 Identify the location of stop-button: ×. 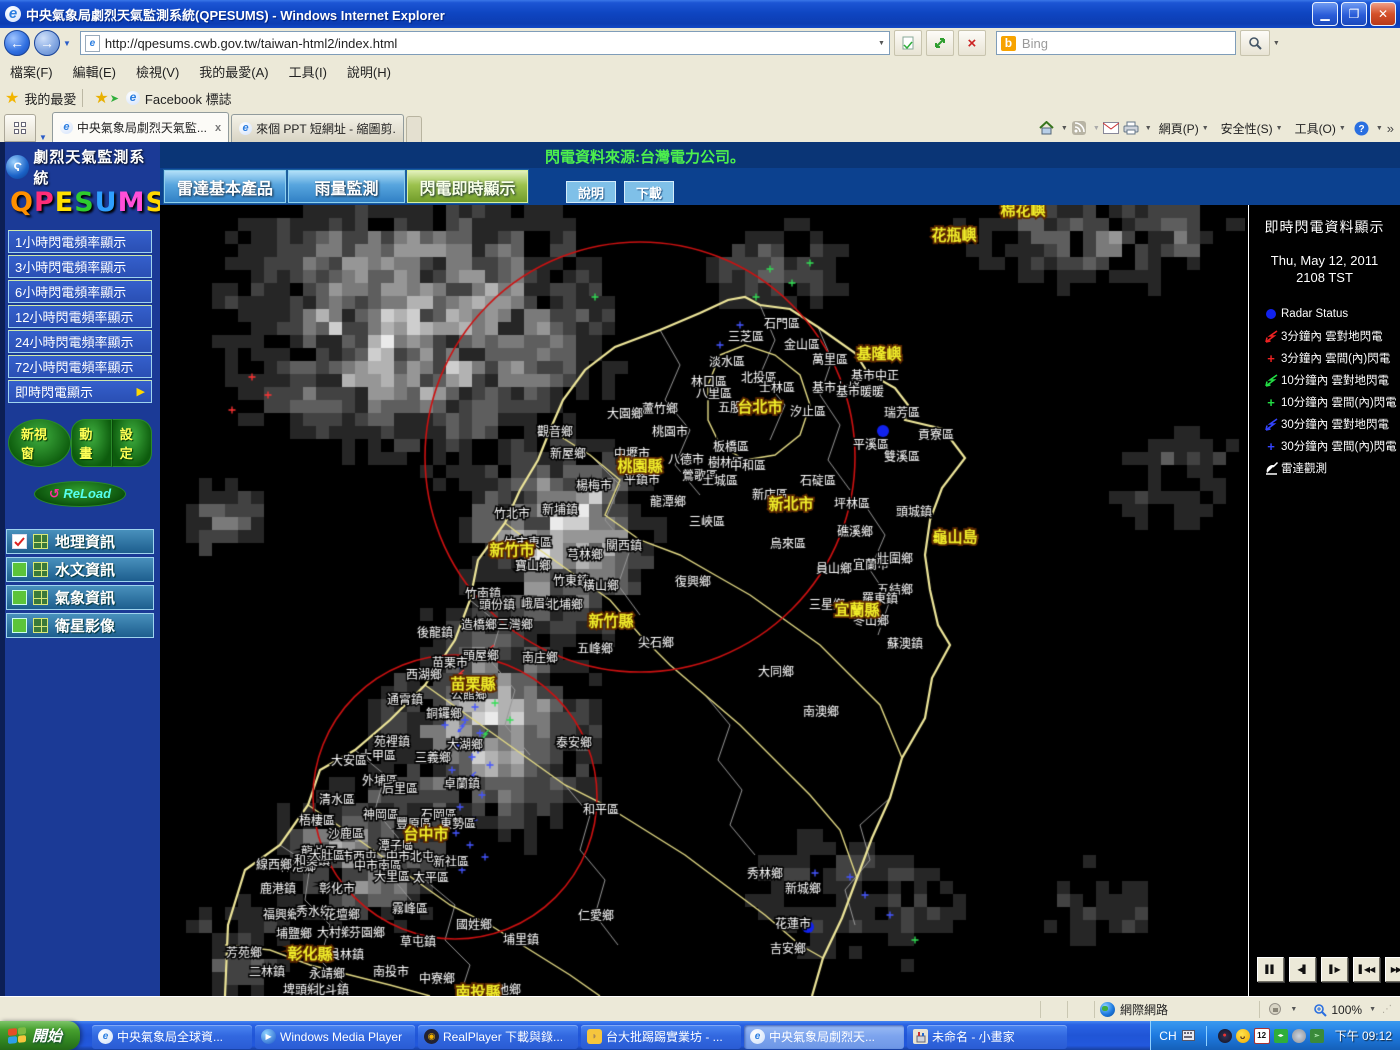
(971, 43).